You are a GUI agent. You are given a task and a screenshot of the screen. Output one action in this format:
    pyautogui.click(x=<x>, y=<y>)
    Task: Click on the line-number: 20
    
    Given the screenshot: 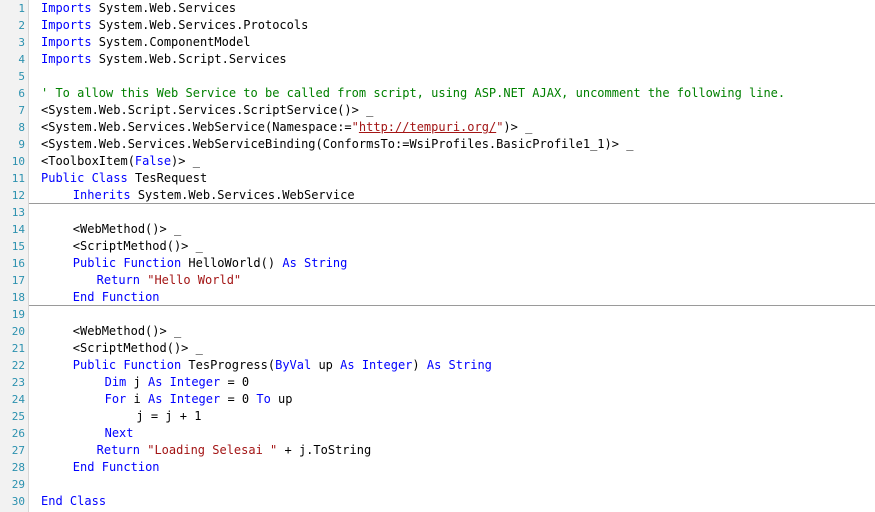 What is the action you would take?
    pyautogui.click(x=18, y=331)
    